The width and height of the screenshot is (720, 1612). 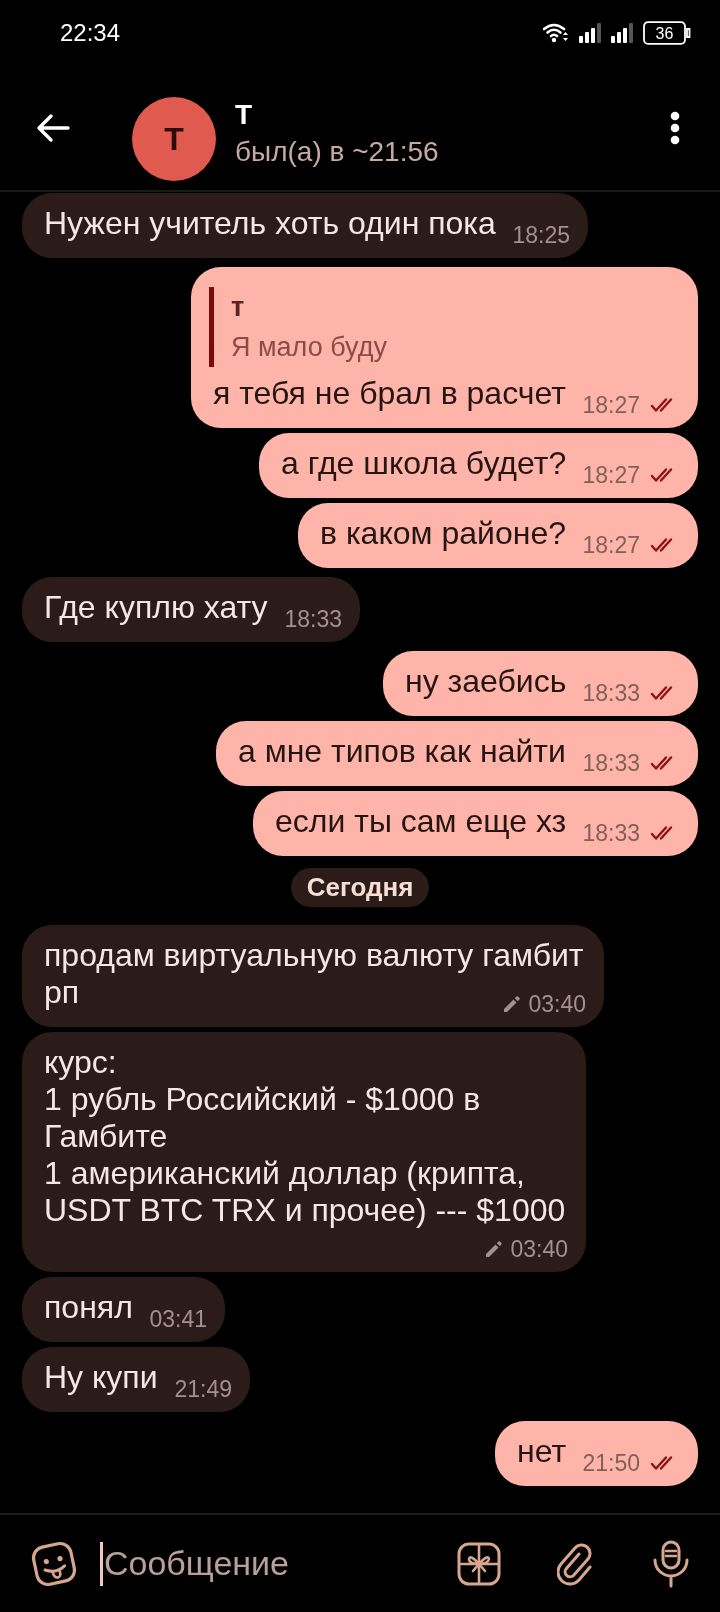 I want to click on sticker-smiley-icon, so click(x=54, y=1563).